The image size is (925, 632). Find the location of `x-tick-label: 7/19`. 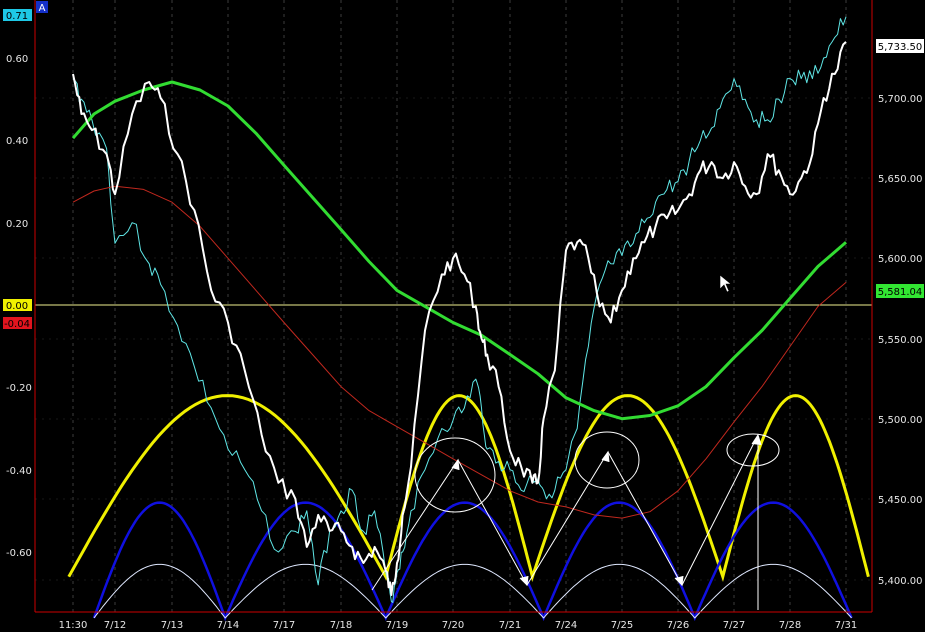

x-tick-label: 7/19 is located at coordinates (397, 625).